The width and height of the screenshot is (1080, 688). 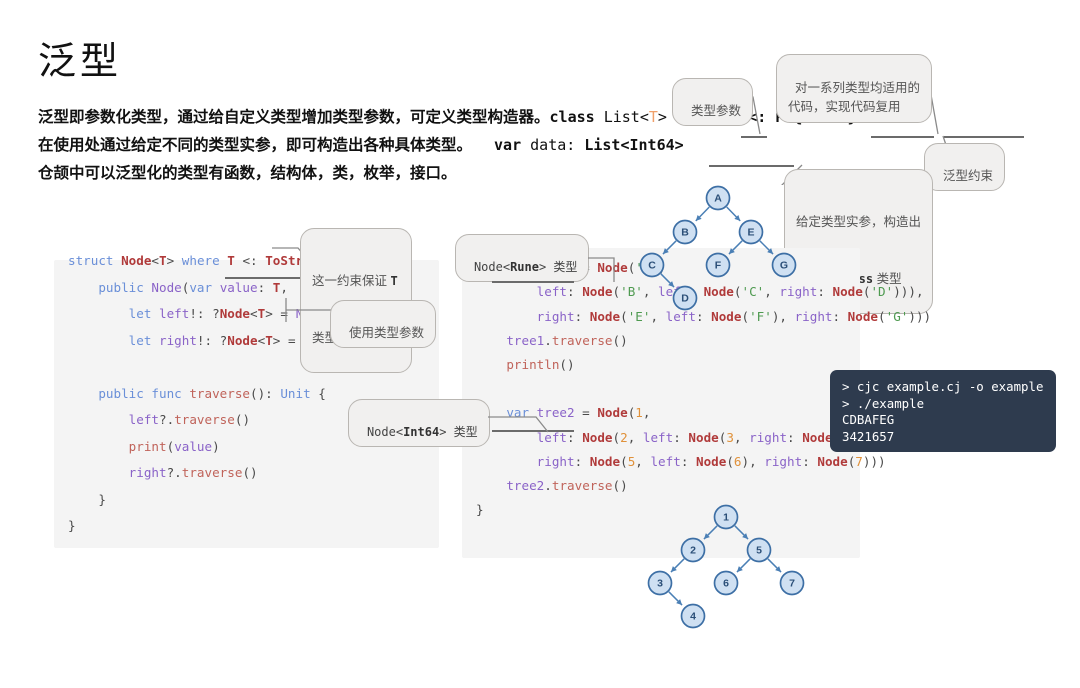 I want to click on code-token: ., so click(x=548, y=340).